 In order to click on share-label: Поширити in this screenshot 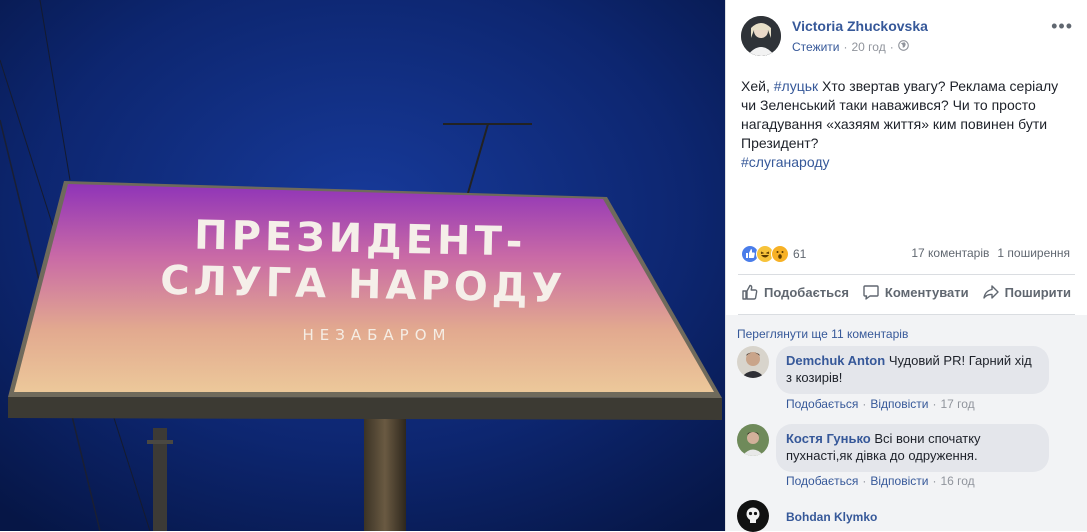, I will do `click(1037, 292)`.